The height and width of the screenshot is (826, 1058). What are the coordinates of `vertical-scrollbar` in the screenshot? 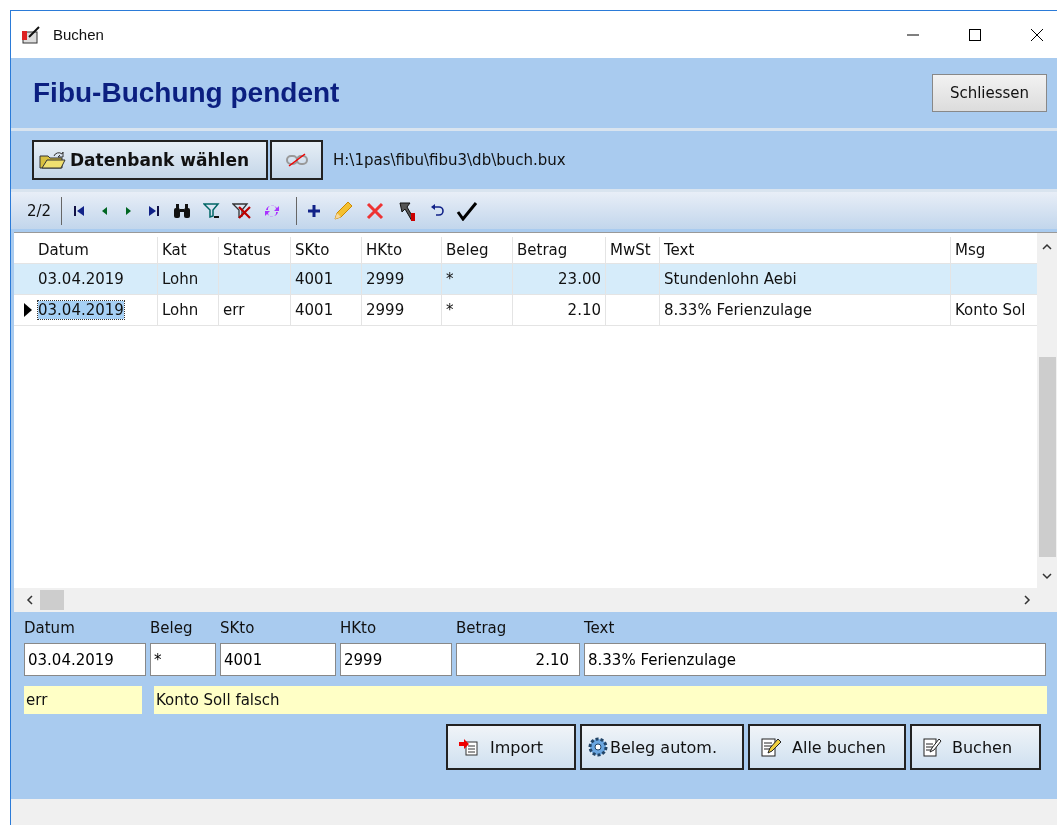 It's located at (1047, 410).